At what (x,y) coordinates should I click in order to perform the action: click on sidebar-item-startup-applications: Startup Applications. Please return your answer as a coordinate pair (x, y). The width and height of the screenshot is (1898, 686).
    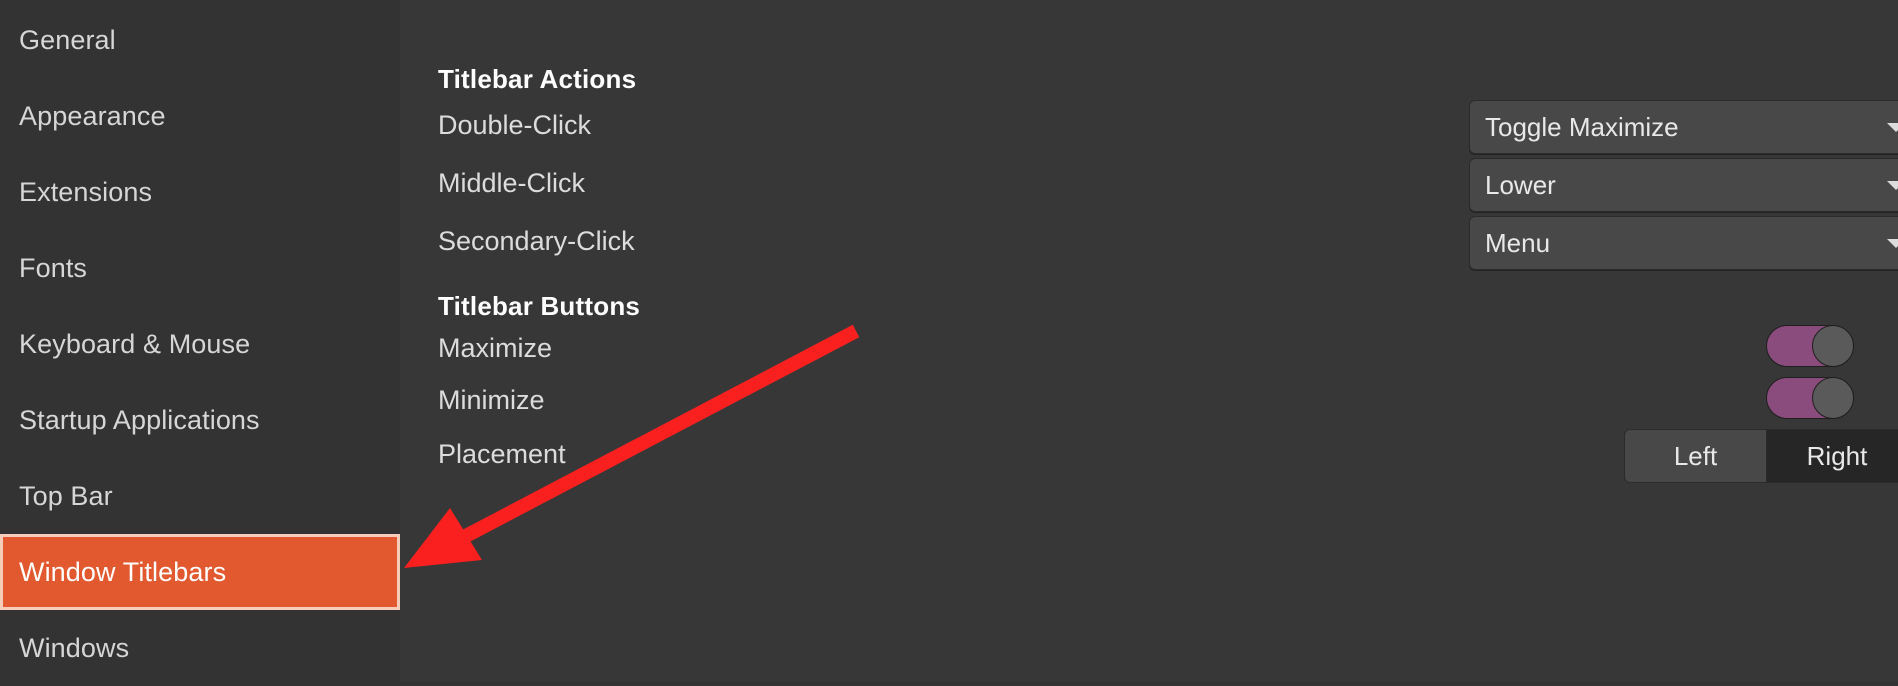
    Looking at the image, I should click on (200, 420).